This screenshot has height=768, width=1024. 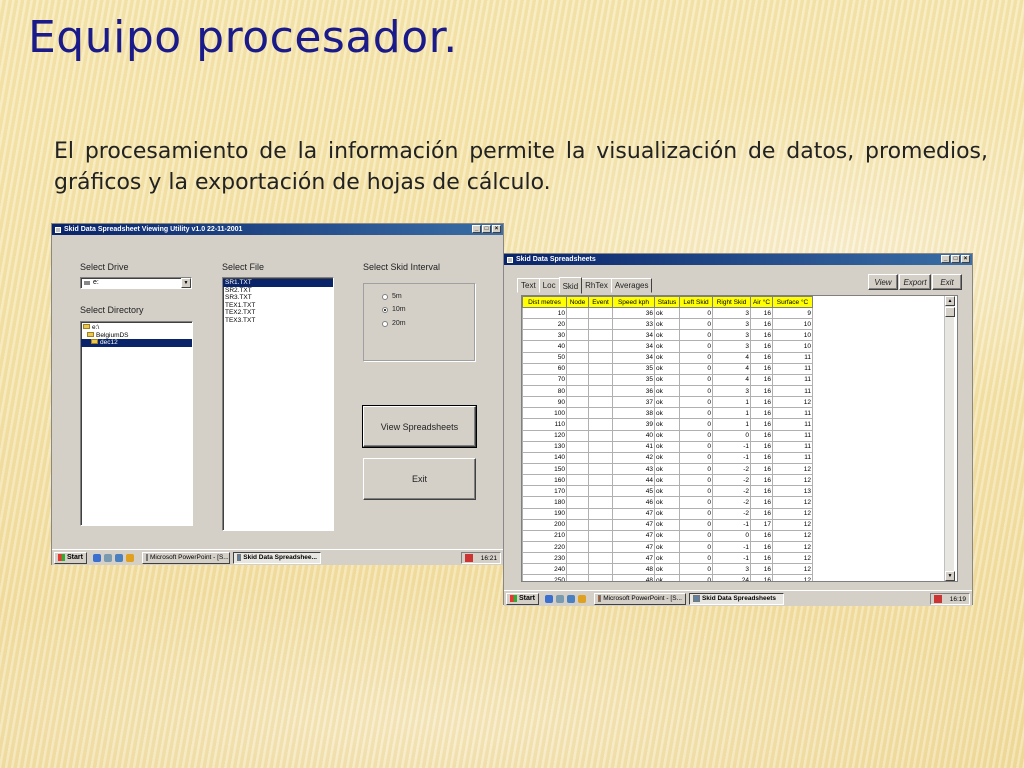 What do you see at coordinates (667, 368) in the screenshot?
I see `table-row: 60 35 ok 0 4 16 11` at bounding box center [667, 368].